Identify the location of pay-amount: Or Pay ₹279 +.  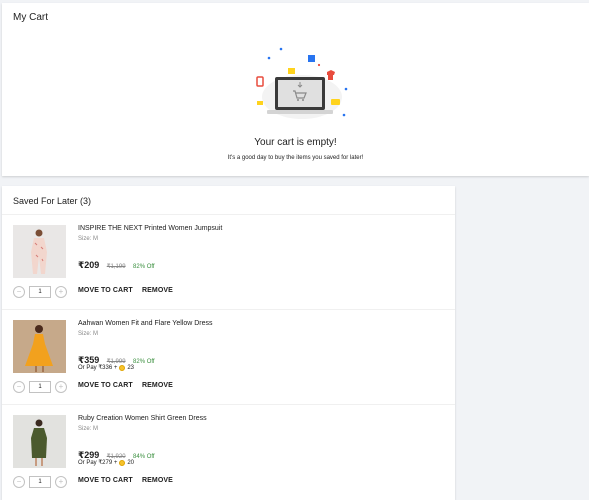
(98, 463).